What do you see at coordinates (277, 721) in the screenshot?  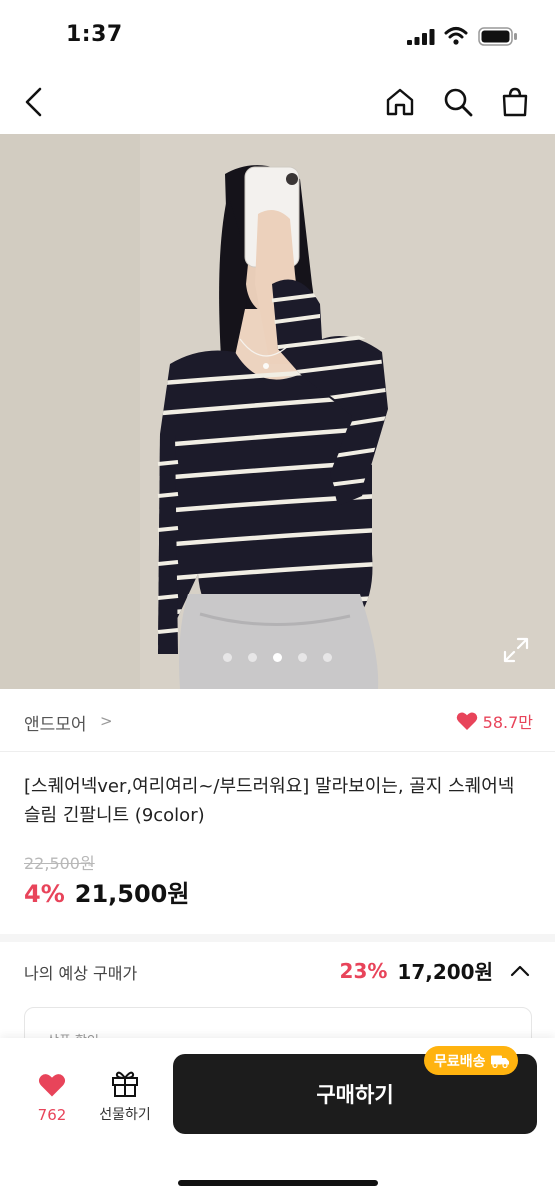 I see `brand-row: 앤드모어 > 58.7만` at bounding box center [277, 721].